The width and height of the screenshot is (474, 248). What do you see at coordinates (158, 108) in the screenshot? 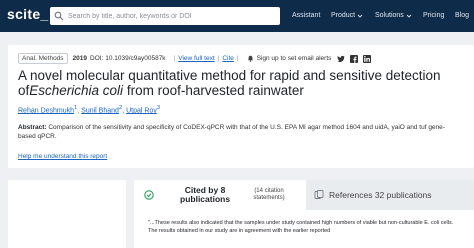
I see `author-affiliation-mark: 3` at bounding box center [158, 108].